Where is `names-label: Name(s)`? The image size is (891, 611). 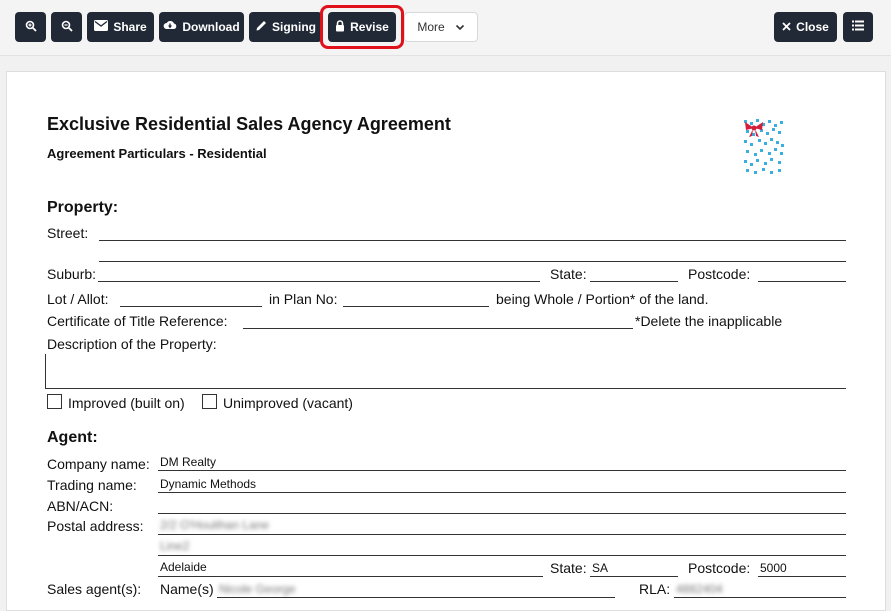 names-label: Name(s) is located at coordinates (187, 589).